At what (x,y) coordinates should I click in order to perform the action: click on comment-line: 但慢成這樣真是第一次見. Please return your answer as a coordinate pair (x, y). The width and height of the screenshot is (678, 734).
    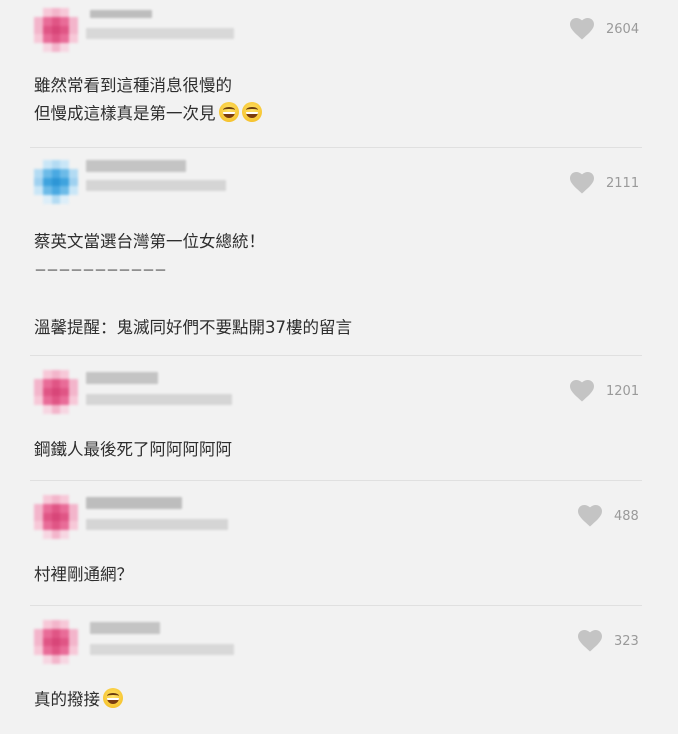
    Looking at the image, I should click on (125, 113).